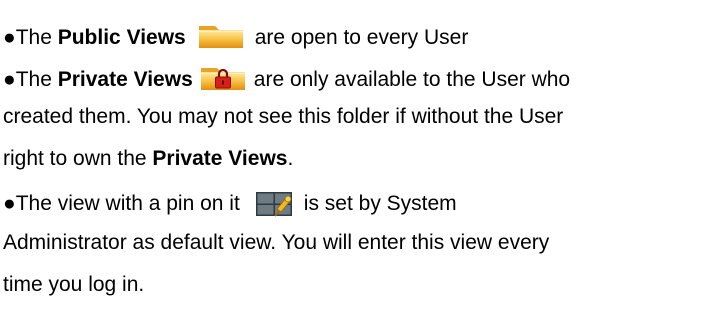 The image size is (726, 331). What do you see at coordinates (78, 158) in the screenshot?
I see `text-pre: right to own the` at bounding box center [78, 158].